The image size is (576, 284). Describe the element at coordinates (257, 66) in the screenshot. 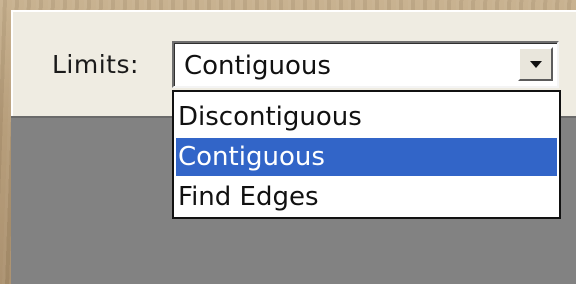

I see `limits-select-value: Contiguous` at that location.